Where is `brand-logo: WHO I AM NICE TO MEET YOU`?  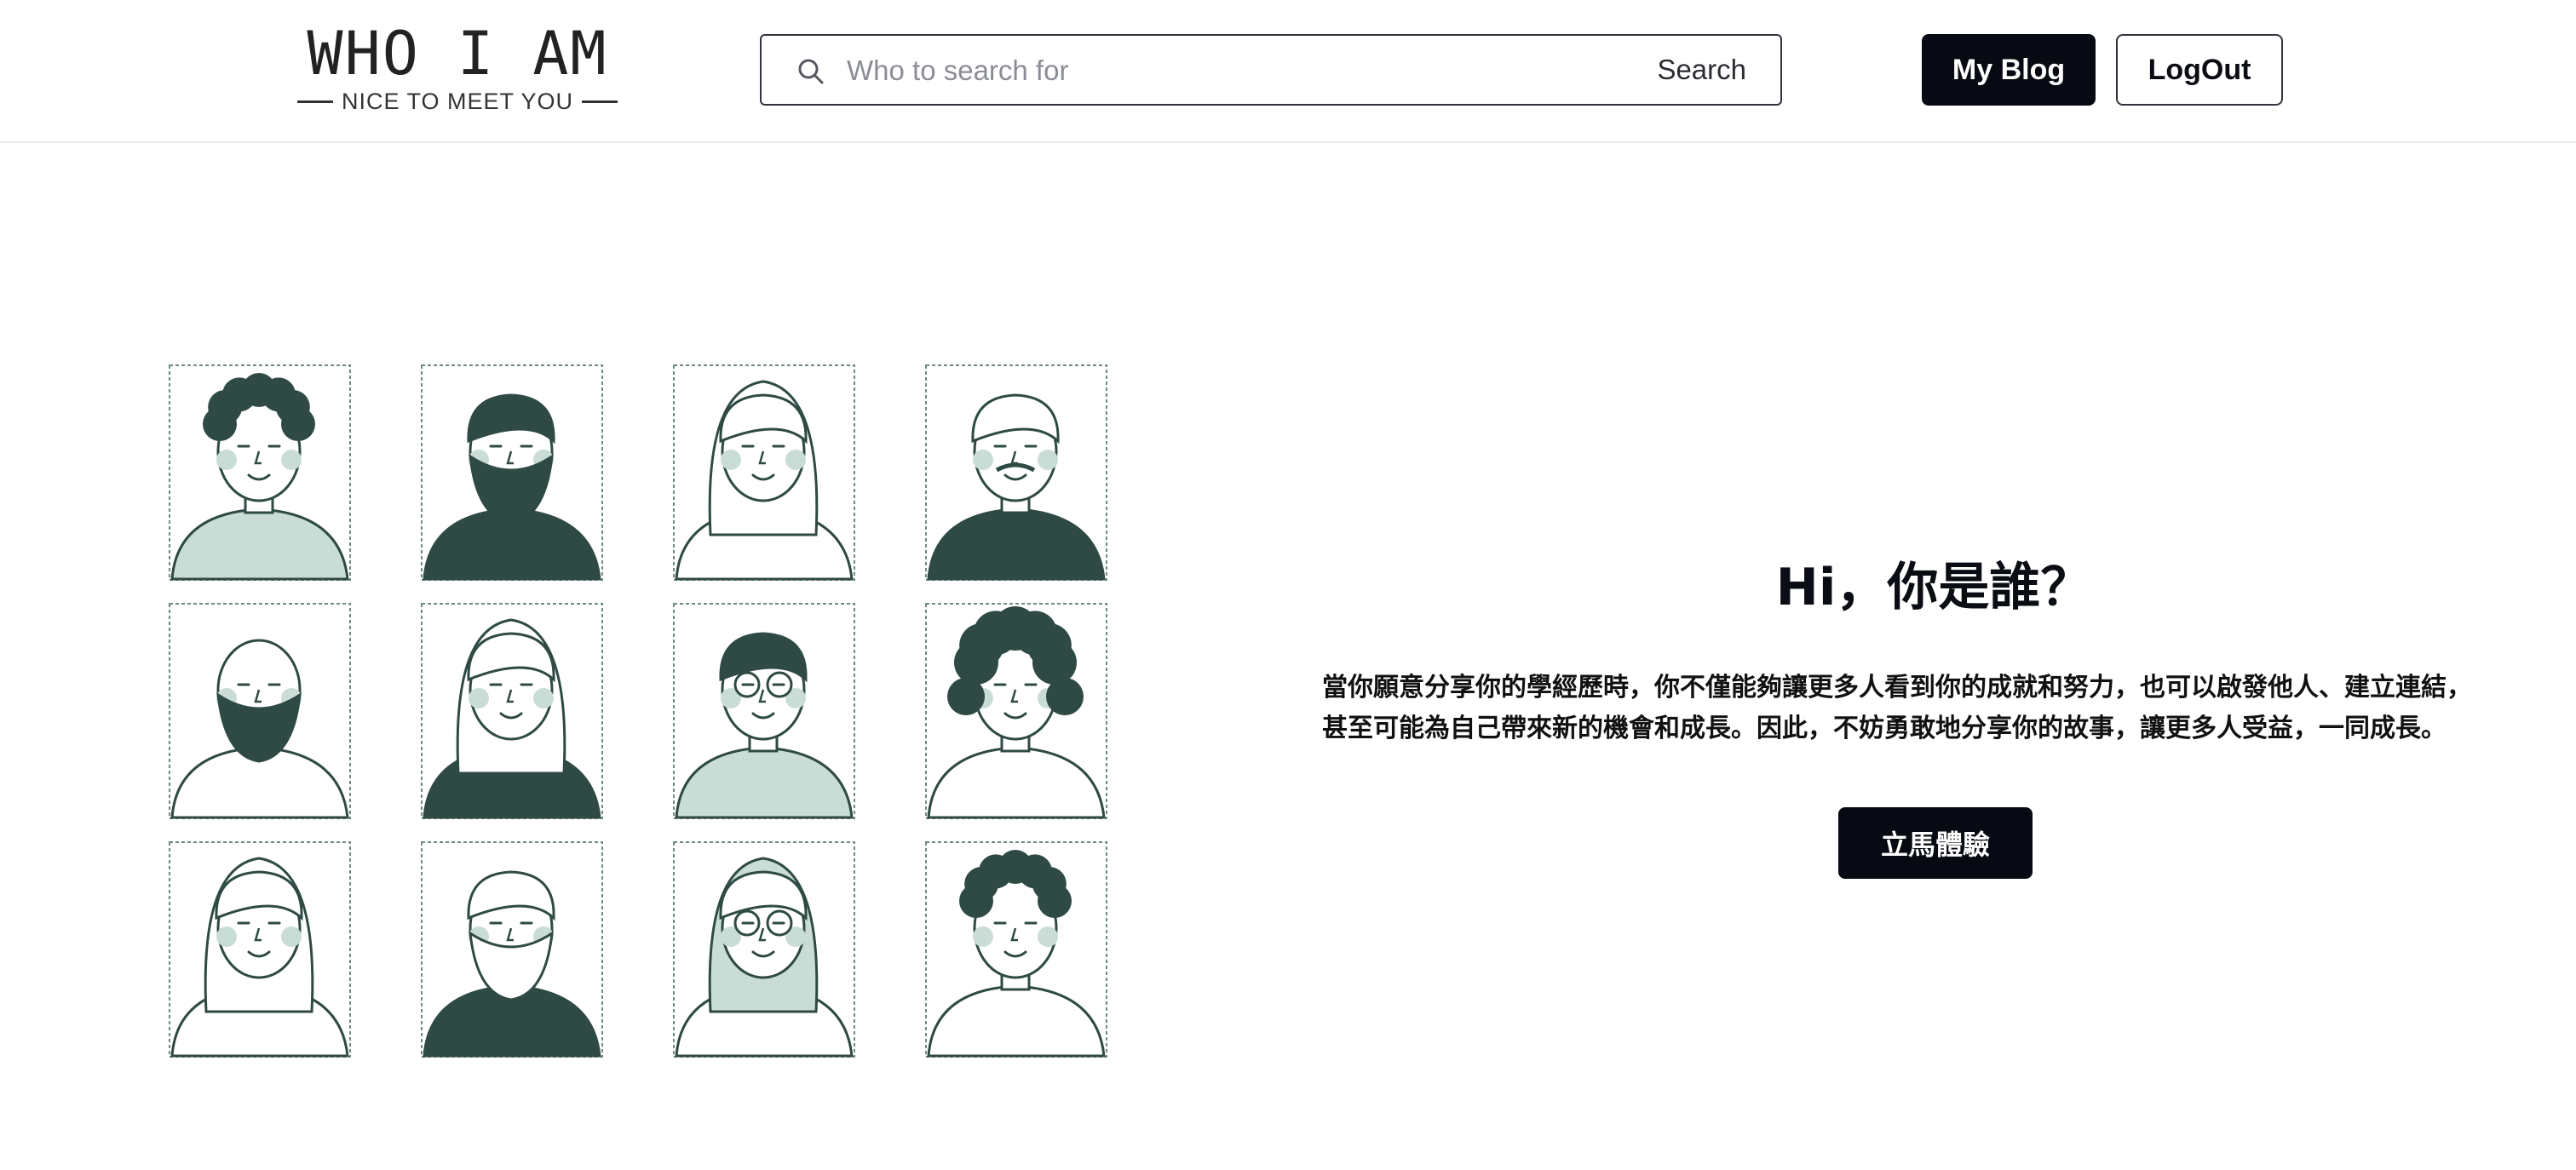
brand-logo: WHO I AM NICE TO MEET YOU is located at coordinates (457, 69).